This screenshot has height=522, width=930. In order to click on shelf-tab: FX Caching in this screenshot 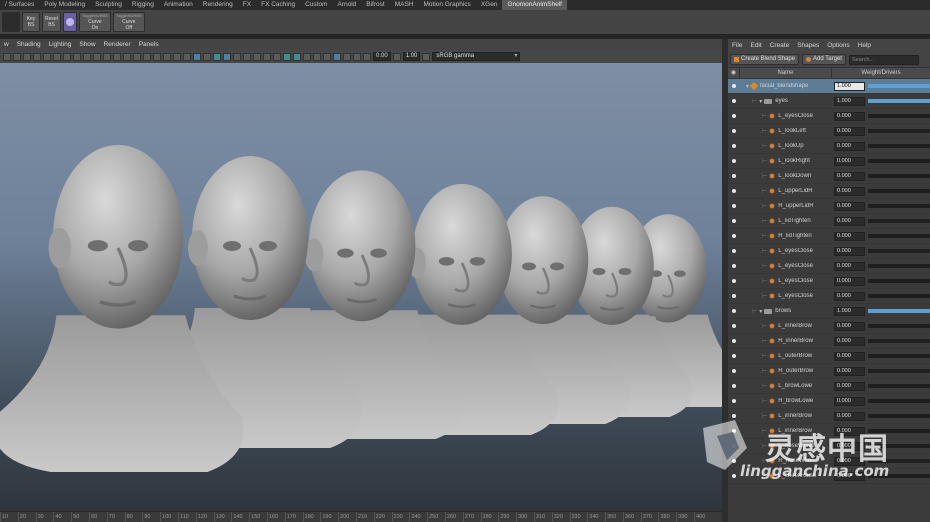, I will do `click(278, 5)`.